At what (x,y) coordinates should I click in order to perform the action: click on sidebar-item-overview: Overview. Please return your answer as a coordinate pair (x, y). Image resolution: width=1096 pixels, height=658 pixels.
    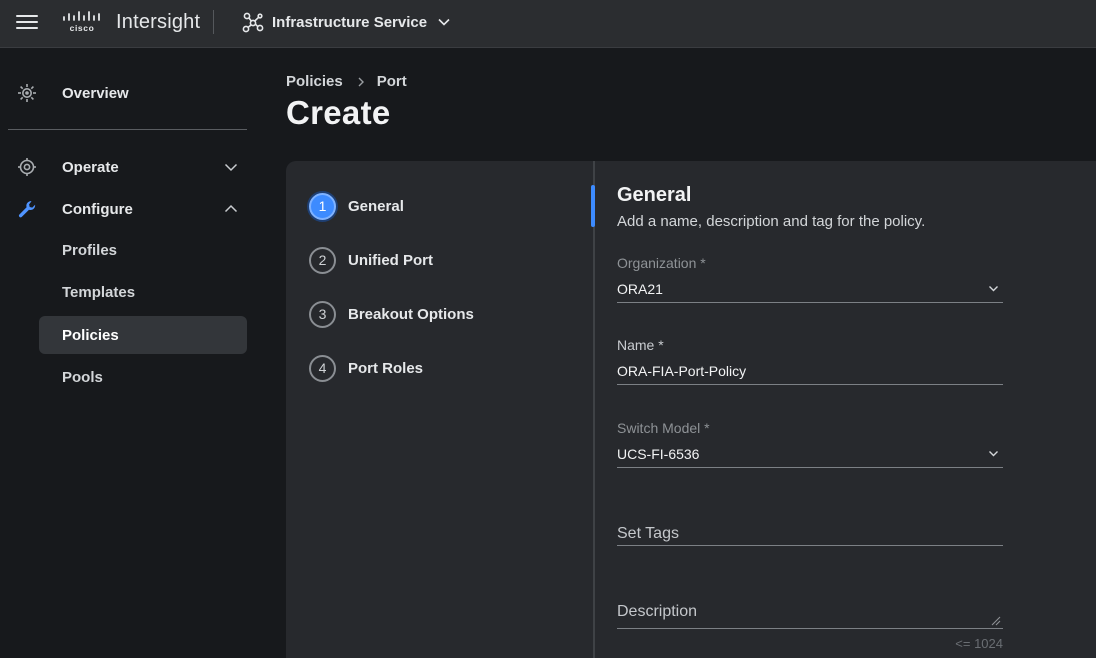
    Looking at the image, I should click on (131, 93).